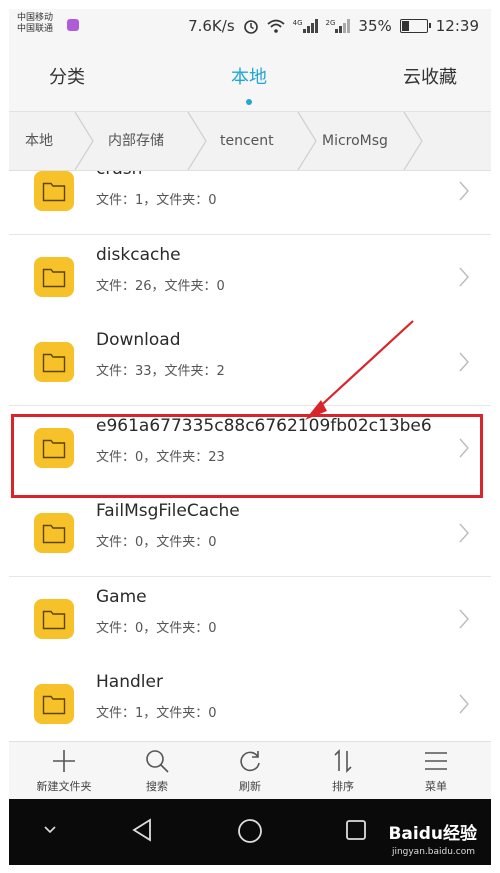  Describe the element at coordinates (129, 682) in the screenshot. I see `folder-name: Handler` at that location.